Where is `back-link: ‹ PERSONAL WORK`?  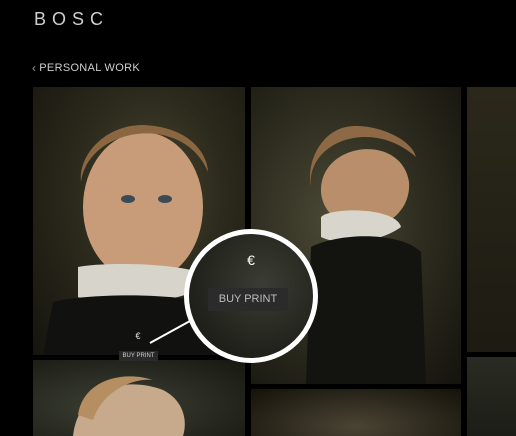 back-link: ‹ PERSONAL WORK is located at coordinates (86, 68).